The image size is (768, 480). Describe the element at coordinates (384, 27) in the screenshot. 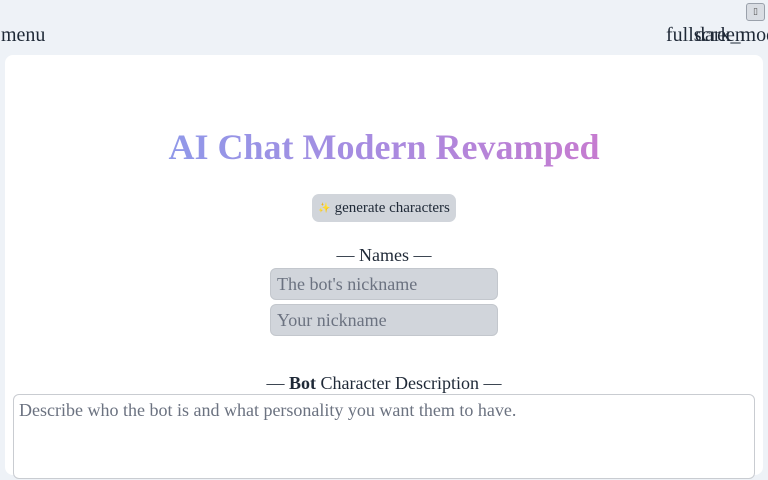

I see `top-bar: menu ▯ fullscreen dark_mode` at that location.